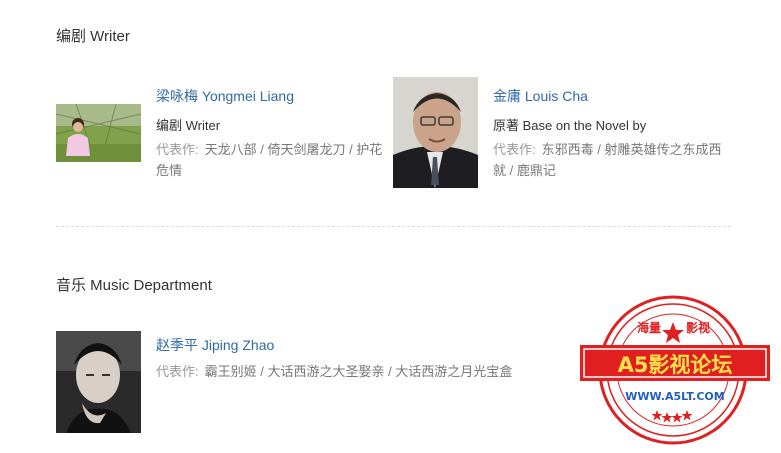  What do you see at coordinates (674, 396) in the screenshot?
I see `watermark-url: WWW.A5LT.COM` at bounding box center [674, 396].